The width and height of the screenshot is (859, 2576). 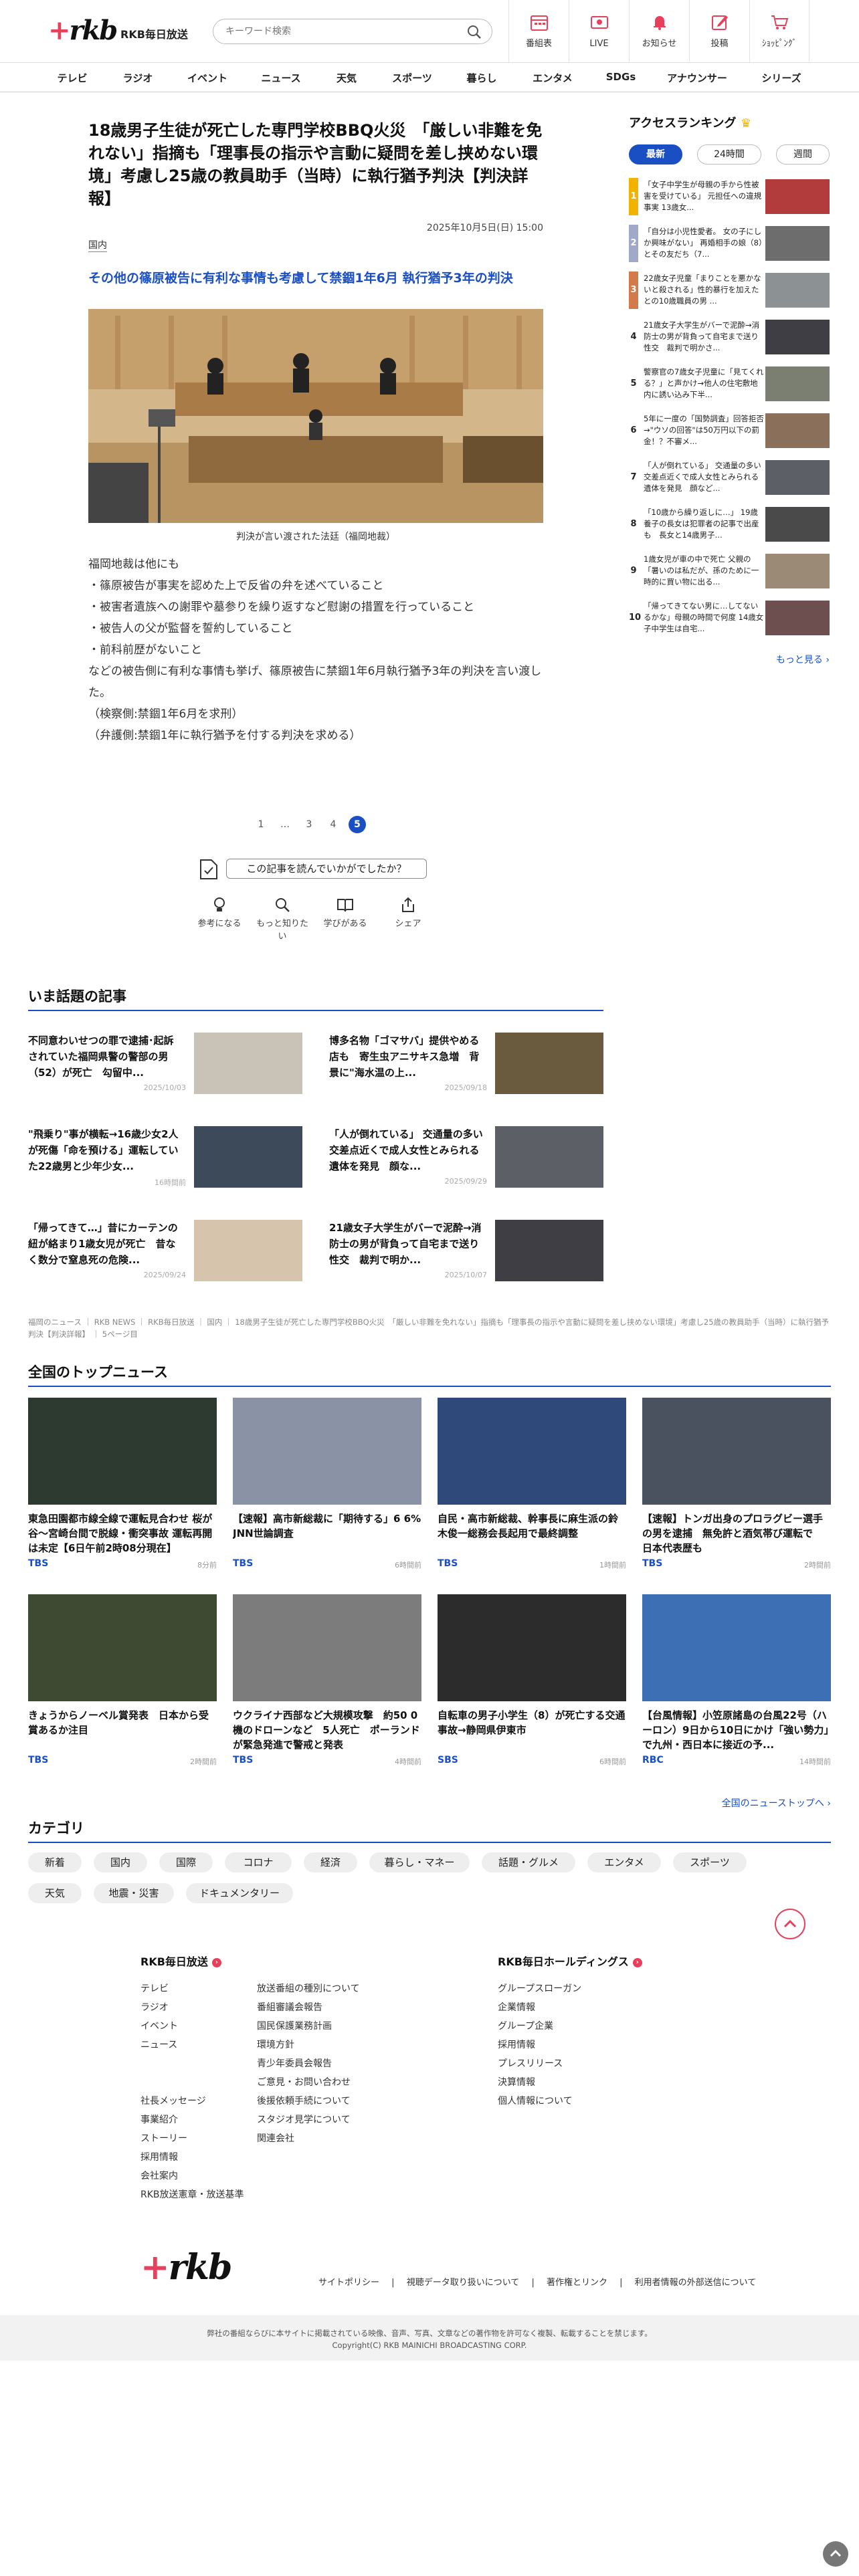 What do you see at coordinates (258, 1862) in the screenshot?
I see `category-chip: コロナ` at bounding box center [258, 1862].